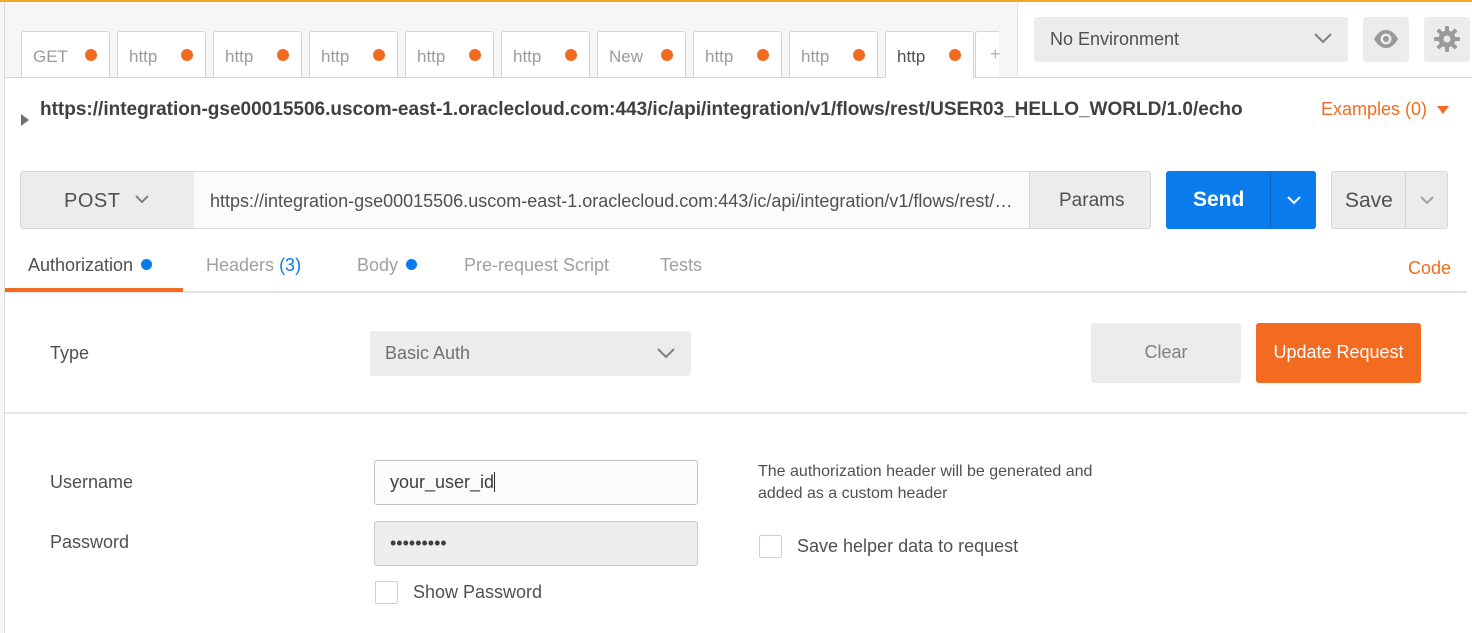 This screenshot has height=633, width=1472. What do you see at coordinates (94, 290) in the screenshot?
I see `active-tab-indicator` at bounding box center [94, 290].